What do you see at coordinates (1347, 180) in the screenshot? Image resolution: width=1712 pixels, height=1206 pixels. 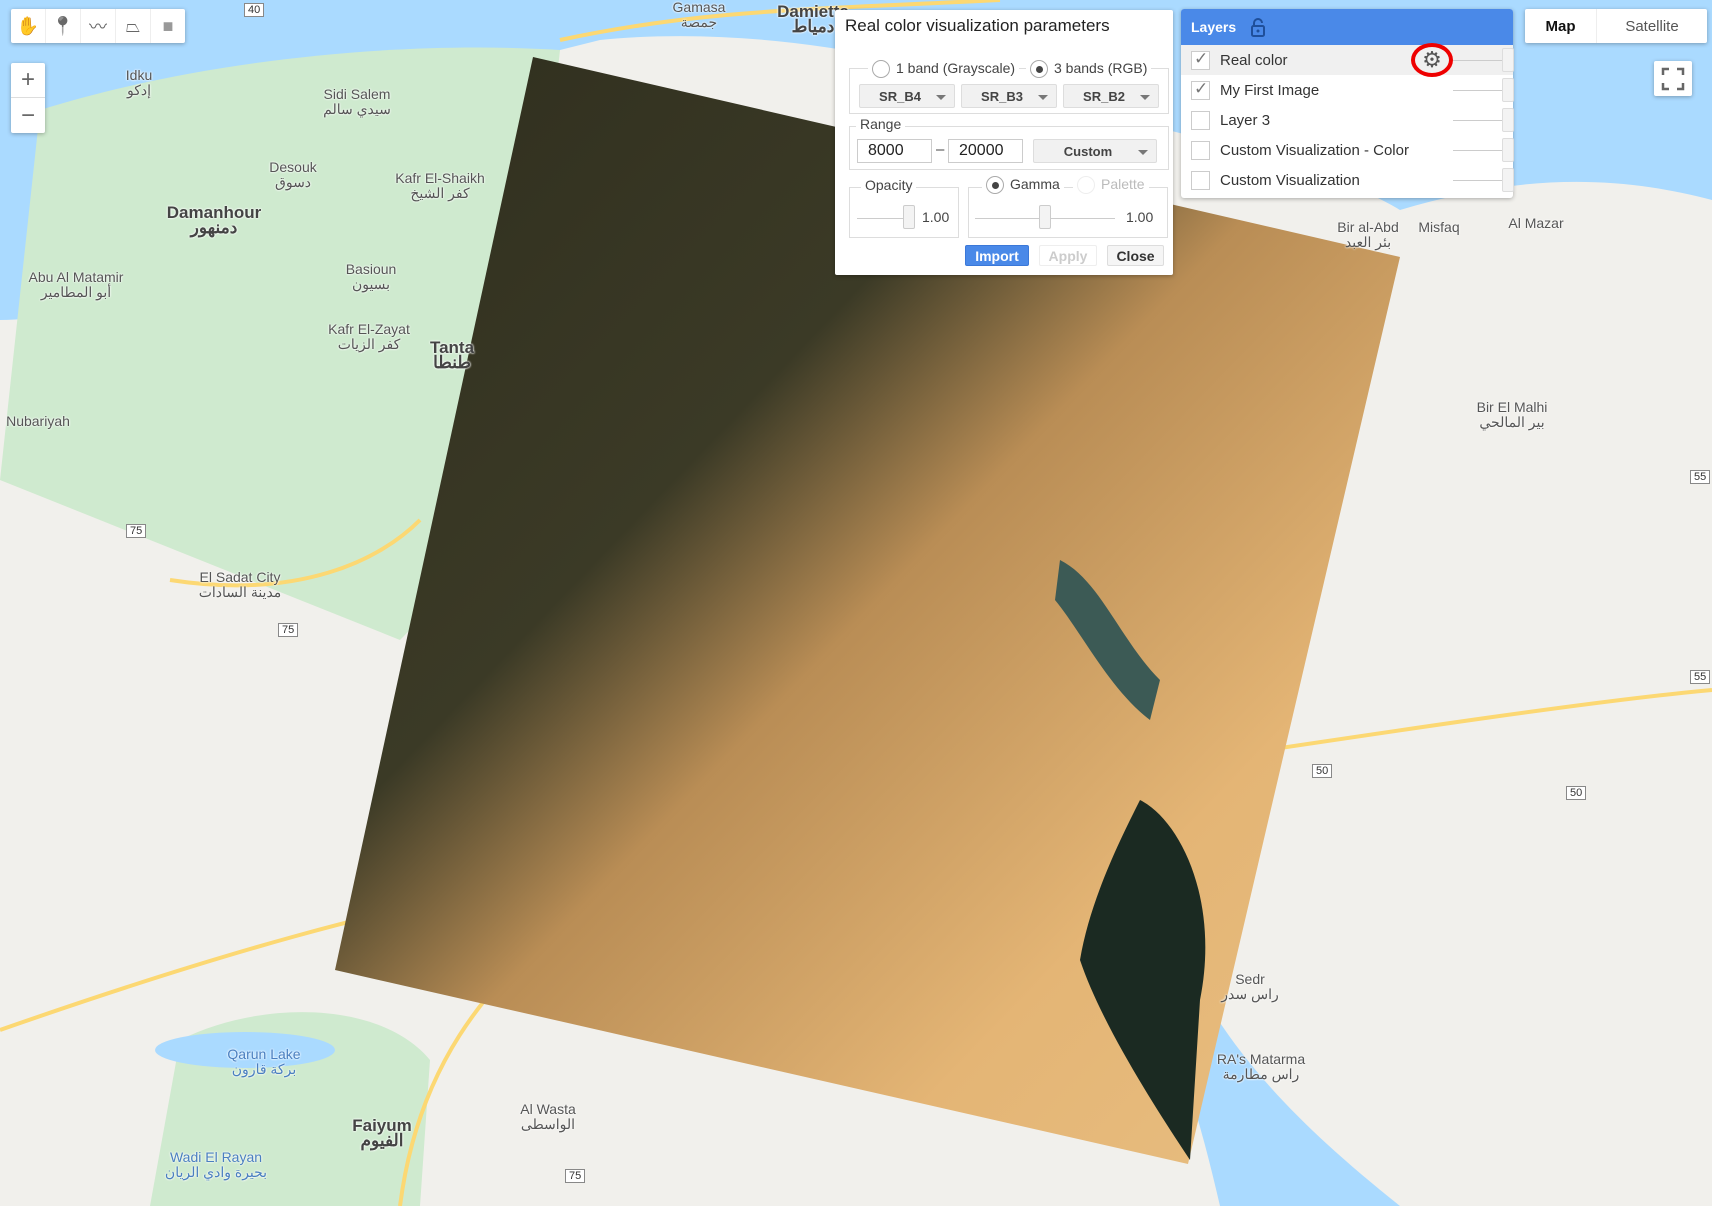 I see `layer-row: Custom Visualization` at bounding box center [1347, 180].